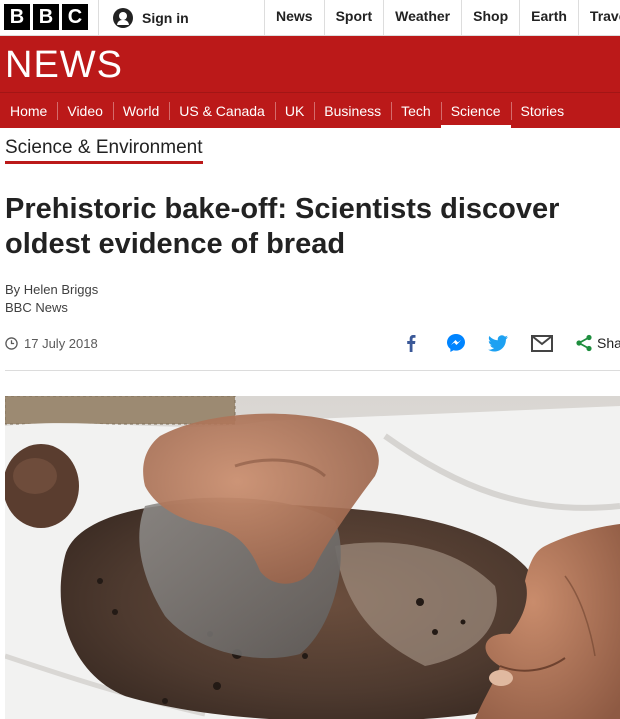 This screenshot has height=719, width=620. Describe the element at coordinates (28, 110) in the screenshot. I see `section-nav-home: Home` at that location.